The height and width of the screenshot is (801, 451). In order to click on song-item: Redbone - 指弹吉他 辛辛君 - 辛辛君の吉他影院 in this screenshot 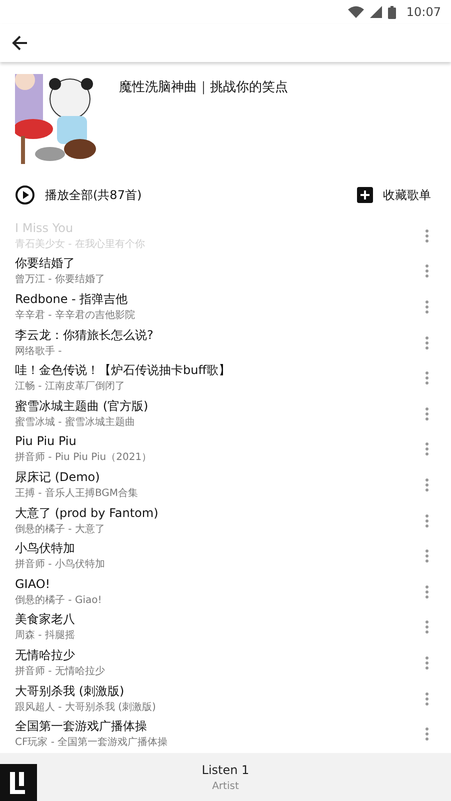, I will do `click(225, 307)`.